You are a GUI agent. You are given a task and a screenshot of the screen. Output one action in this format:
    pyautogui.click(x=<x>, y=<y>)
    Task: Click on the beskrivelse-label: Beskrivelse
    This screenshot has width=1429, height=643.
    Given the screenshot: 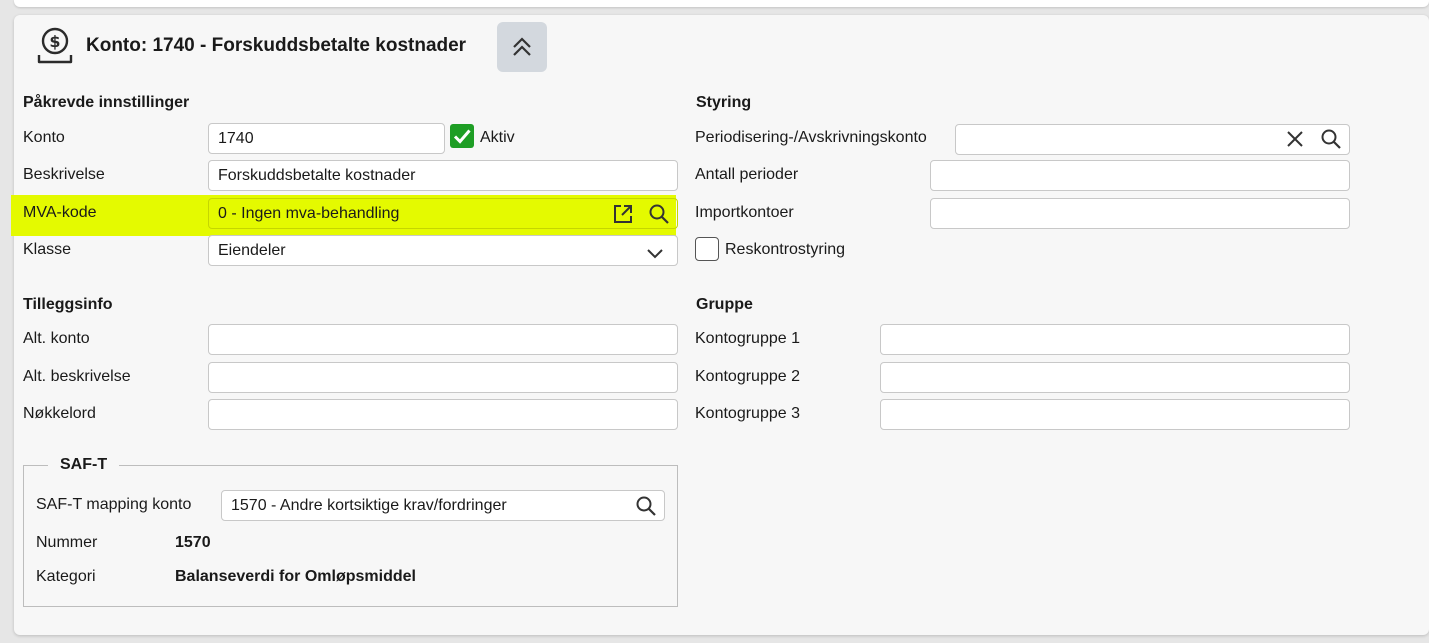 What is the action you would take?
    pyautogui.click(x=64, y=174)
    